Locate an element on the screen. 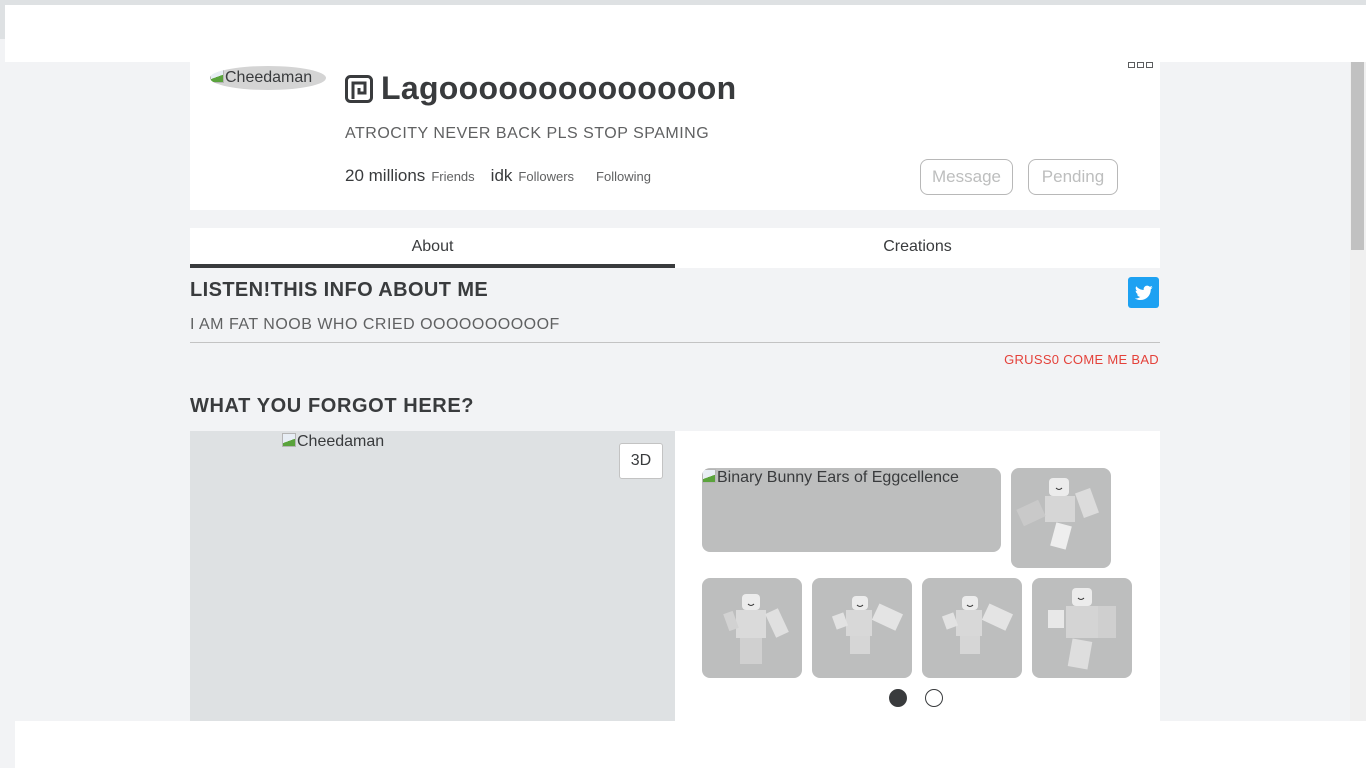 The image size is (1366, 768). wearing-items-panel: Binary Bunny Ears of Eggcellence is located at coordinates (917, 576).